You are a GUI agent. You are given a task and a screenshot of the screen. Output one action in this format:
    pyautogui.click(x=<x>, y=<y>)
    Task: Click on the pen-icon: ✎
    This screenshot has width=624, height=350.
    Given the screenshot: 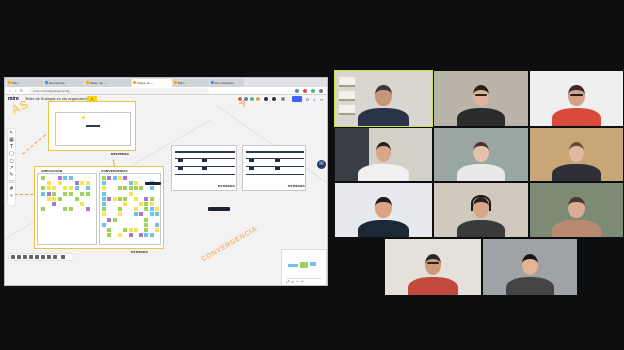 What is the action you would take?
    pyautogui.click(x=11, y=175)
    